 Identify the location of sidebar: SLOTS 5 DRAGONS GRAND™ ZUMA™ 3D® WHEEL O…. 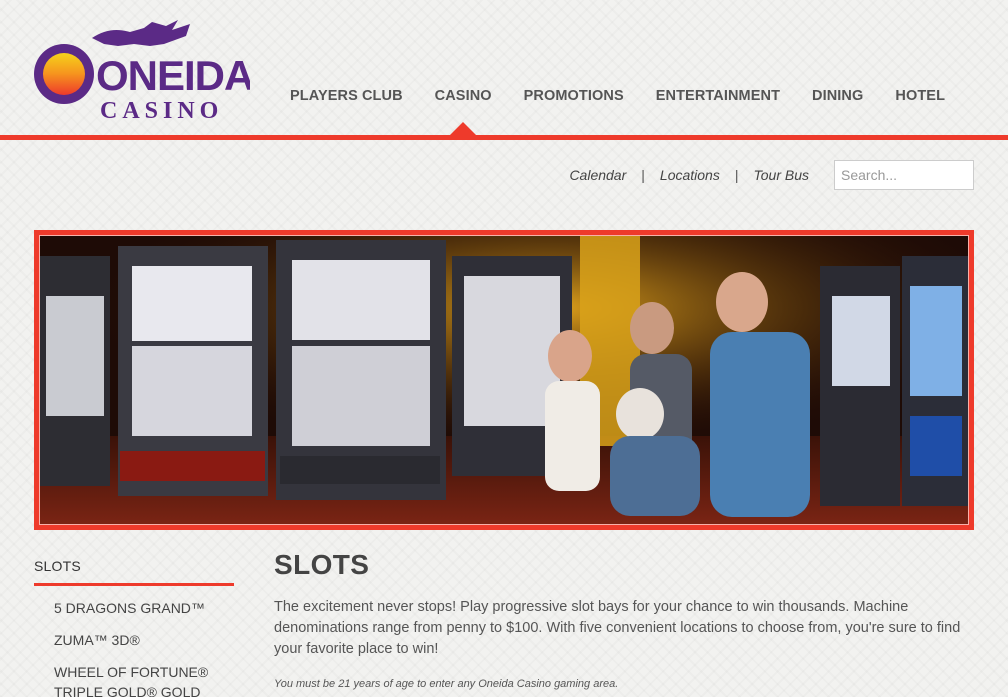
(134, 627).